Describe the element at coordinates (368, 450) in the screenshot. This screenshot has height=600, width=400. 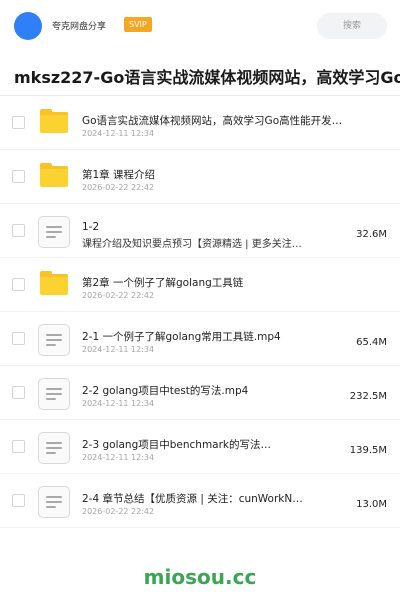
I see `item-size: 139.5M` at that location.